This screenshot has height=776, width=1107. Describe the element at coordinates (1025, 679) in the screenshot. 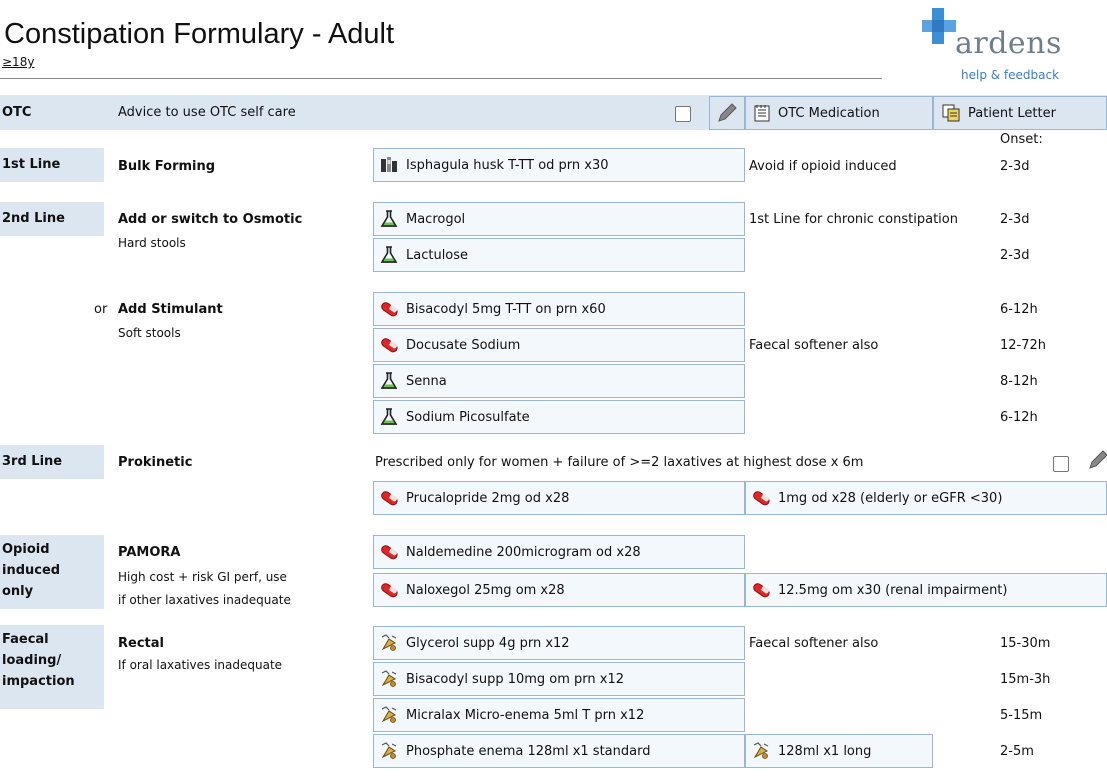

I see `onset-value: 15m-3h` at that location.